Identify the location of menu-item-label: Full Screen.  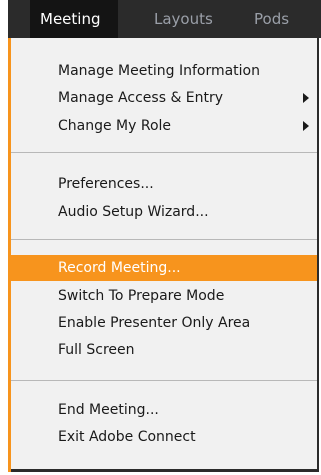
(96, 350).